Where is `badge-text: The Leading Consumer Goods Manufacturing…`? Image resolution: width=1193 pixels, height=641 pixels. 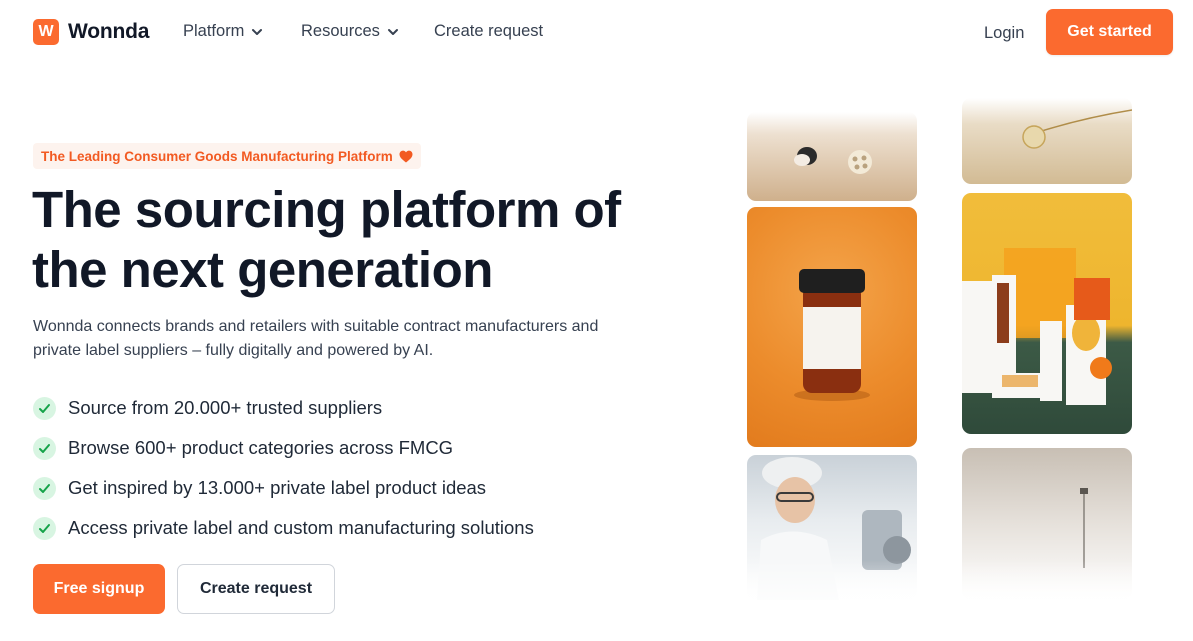 badge-text: The Leading Consumer Goods Manufacturing… is located at coordinates (217, 156).